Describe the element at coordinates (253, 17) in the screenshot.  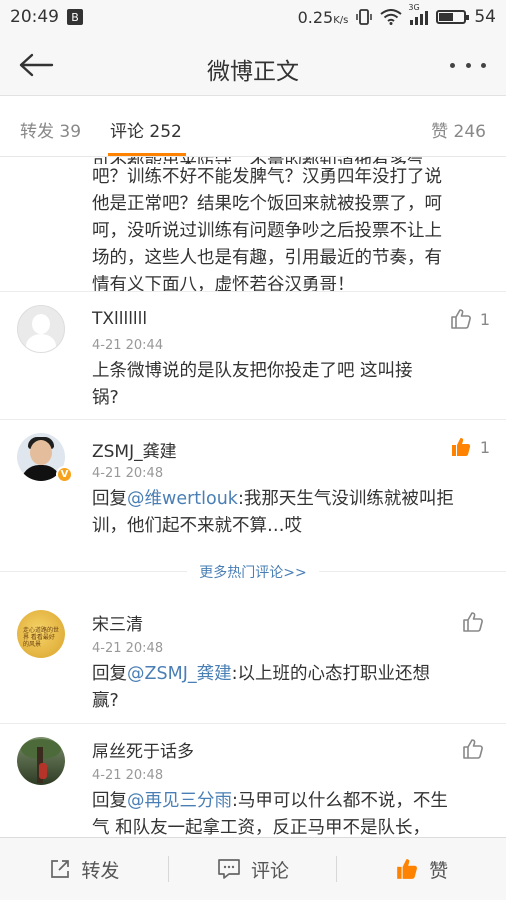
I see `status-bar: 20:49 B 0.25K/s 3G 54` at that location.